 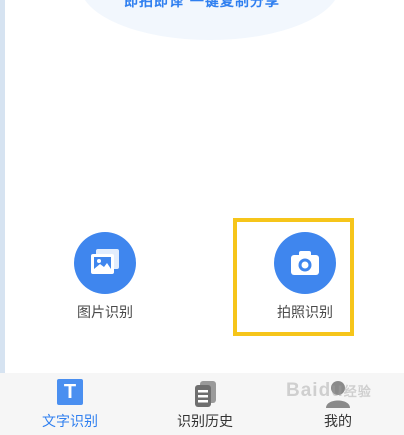 What do you see at coordinates (105, 313) in the screenshot?
I see `gallery-recognize-label: 图片识别` at bounding box center [105, 313].